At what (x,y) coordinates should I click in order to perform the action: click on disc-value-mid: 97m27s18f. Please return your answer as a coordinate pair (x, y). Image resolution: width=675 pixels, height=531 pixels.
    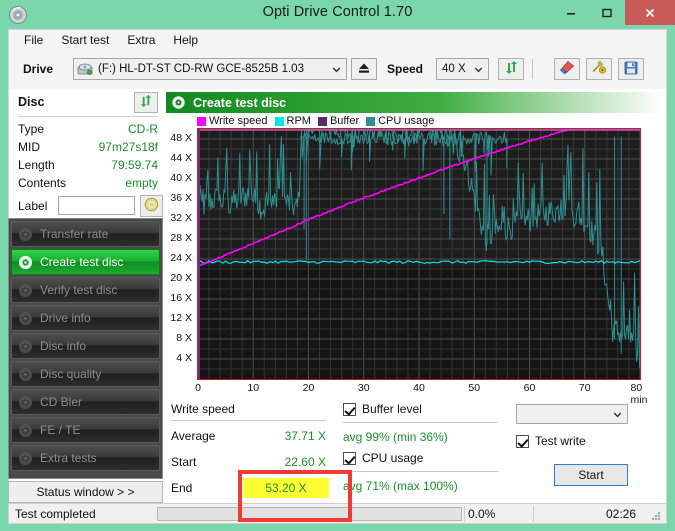
    Looking at the image, I should click on (128, 147).